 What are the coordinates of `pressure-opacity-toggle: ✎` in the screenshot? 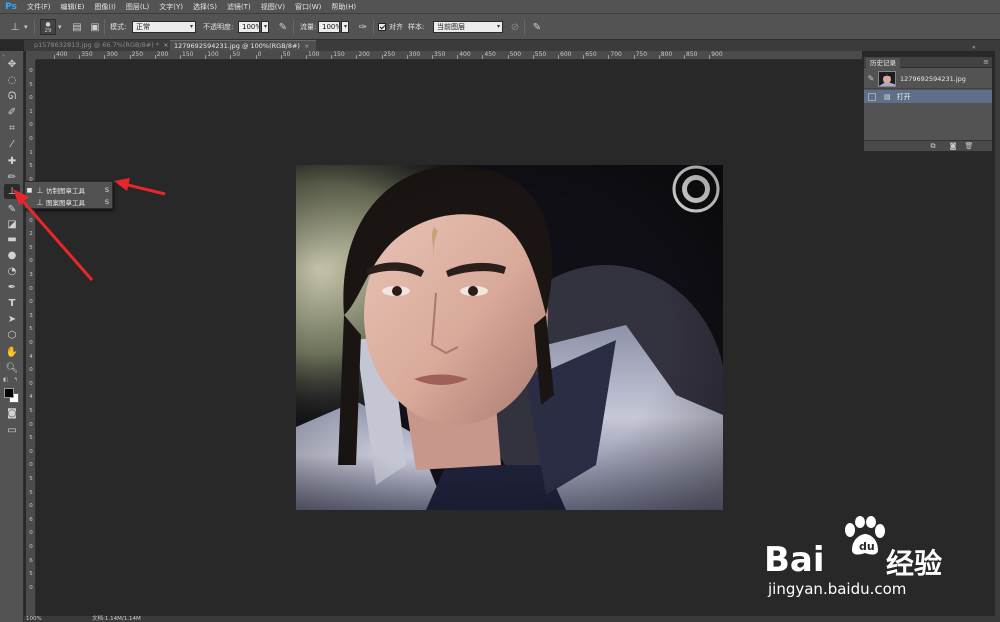 It's located at (283, 27).